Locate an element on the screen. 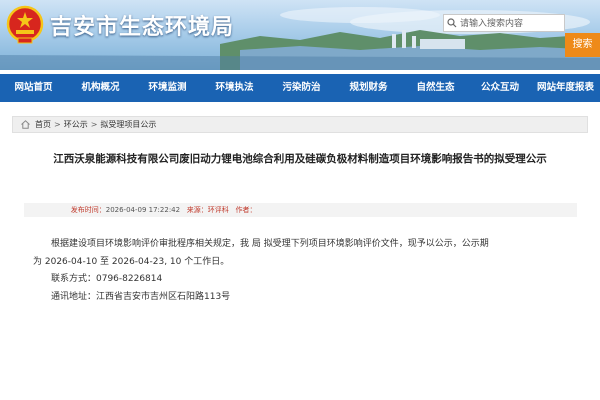 The height and width of the screenshot is (400, 600). nav-item-ecology: 自然生态 is located at coordinates (435, 88).